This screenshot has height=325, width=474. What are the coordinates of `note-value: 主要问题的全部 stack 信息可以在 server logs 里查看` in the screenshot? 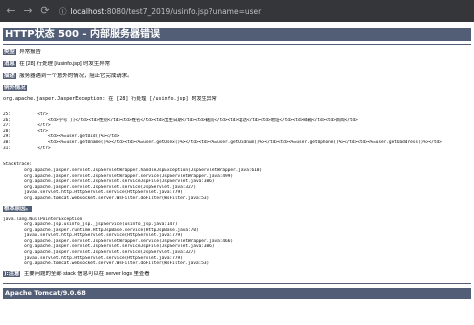 It's located at (86, 273).